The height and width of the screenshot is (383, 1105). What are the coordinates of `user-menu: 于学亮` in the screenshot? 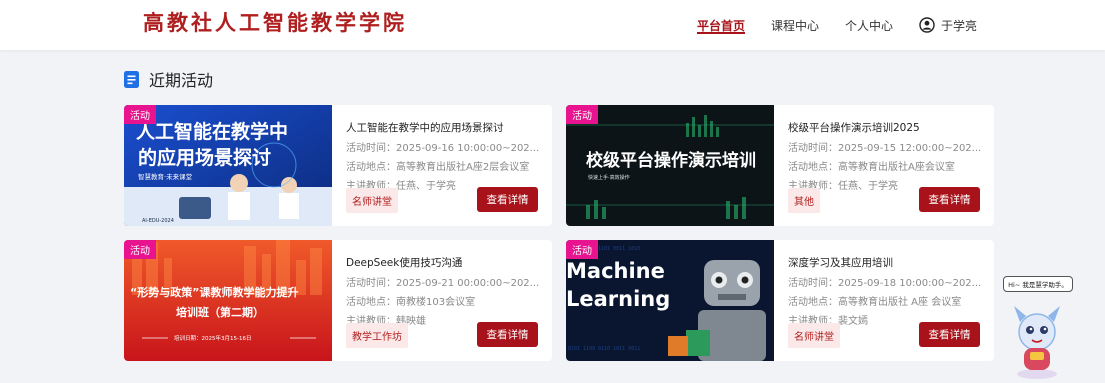 It's located at (948, 25).